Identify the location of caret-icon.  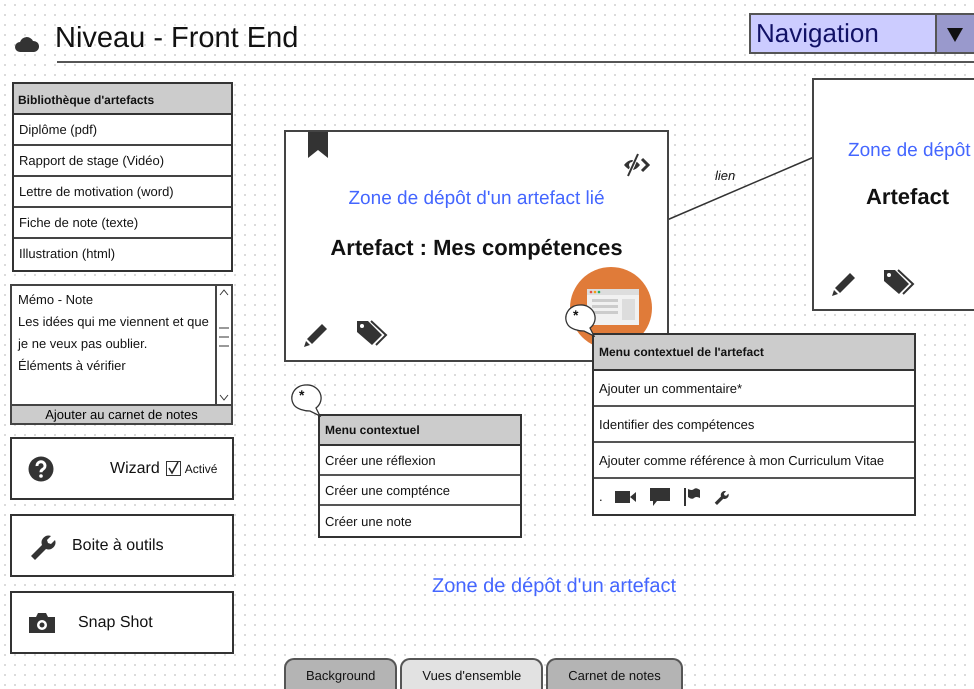
(955, 35).